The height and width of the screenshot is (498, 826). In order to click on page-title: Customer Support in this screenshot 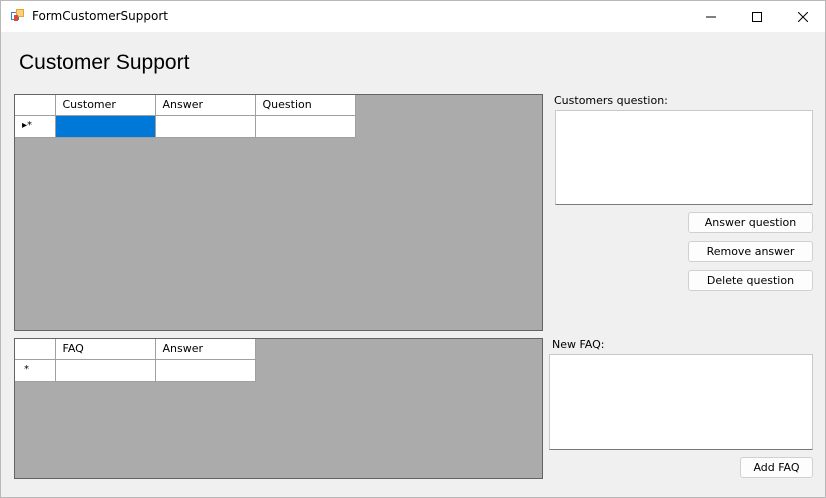, I will do `click(104, 62)`.